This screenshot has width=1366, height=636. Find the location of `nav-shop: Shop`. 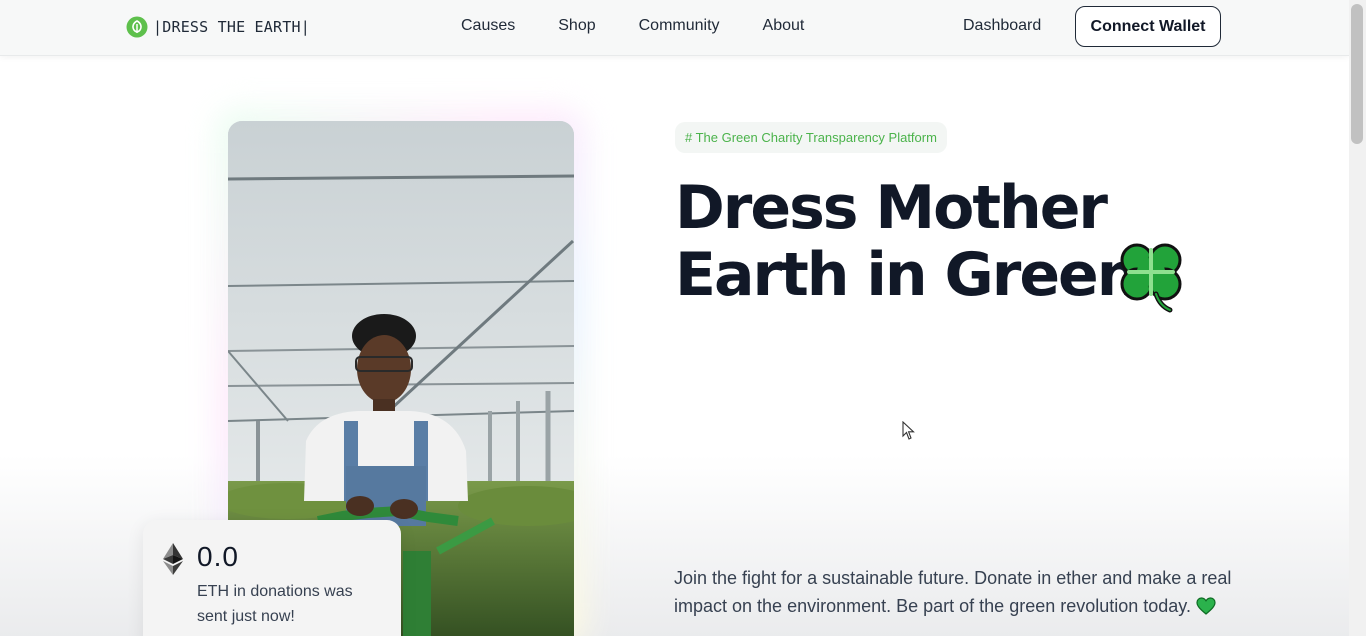

nav-shop: Shop is located at coordinates (576, 26).